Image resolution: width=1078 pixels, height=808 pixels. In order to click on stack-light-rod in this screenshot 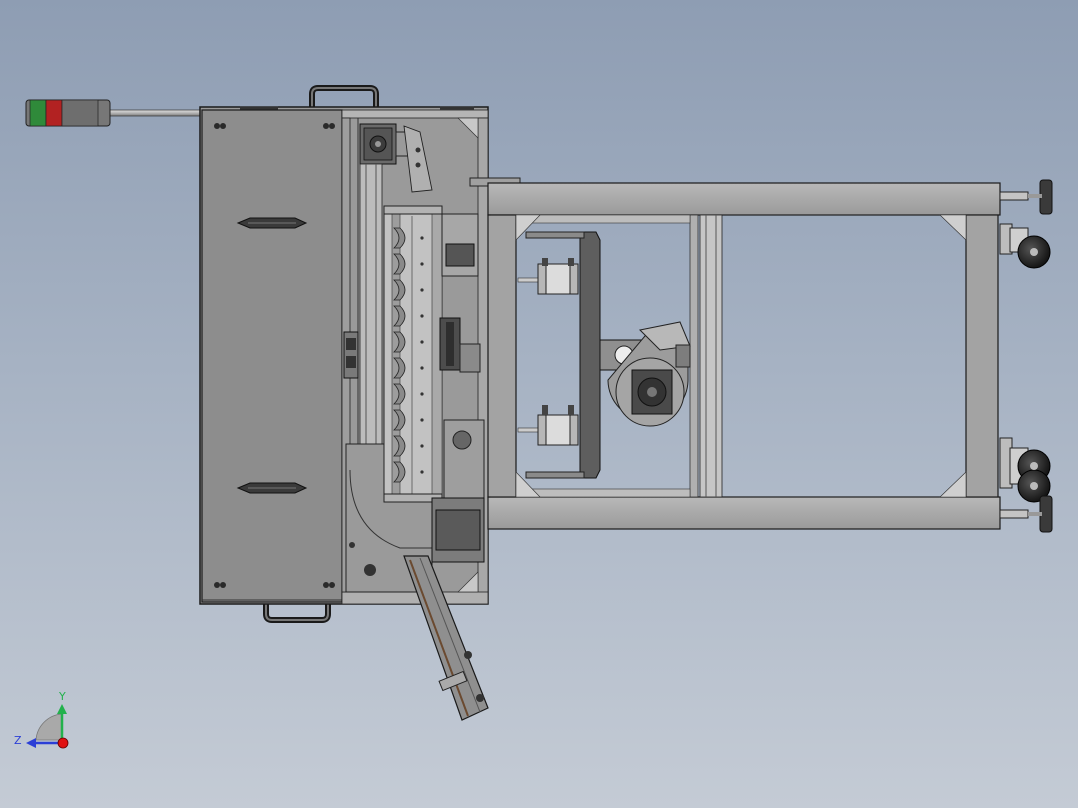, I will do `click(155, 113)`.